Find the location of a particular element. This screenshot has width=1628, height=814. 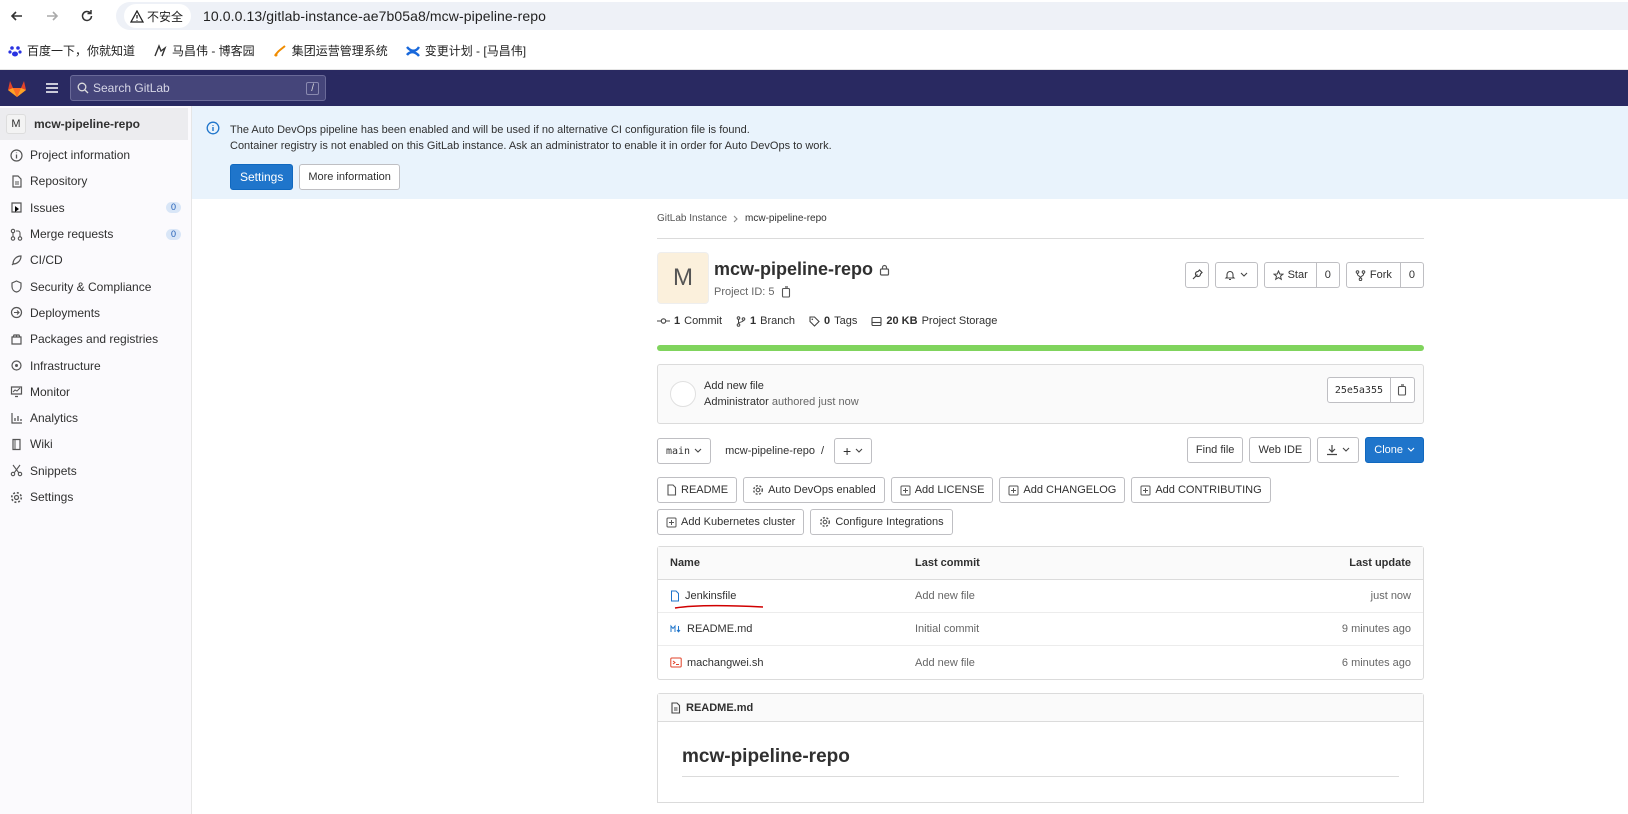

sidebar-item-infrastructure: Infrastructure is located at coordinates (95, 365).